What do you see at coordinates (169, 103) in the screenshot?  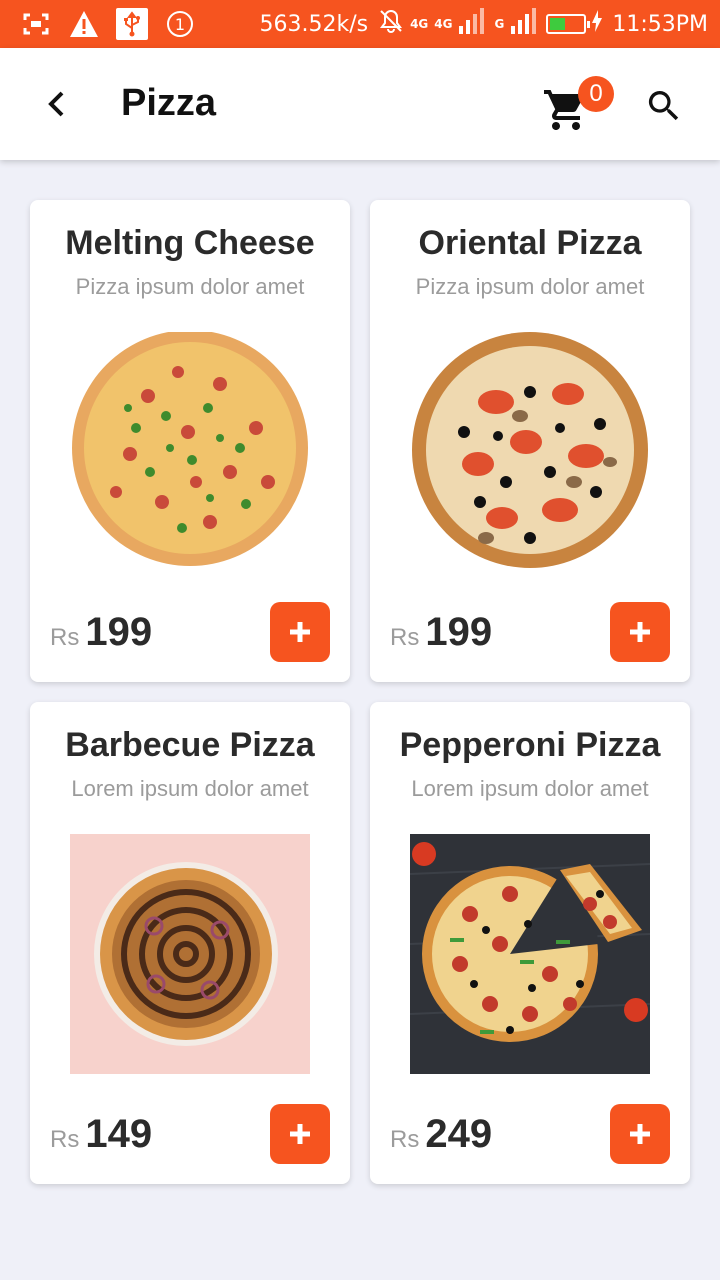 I see `page-title: Pizza` at bounding box center [169, 103].